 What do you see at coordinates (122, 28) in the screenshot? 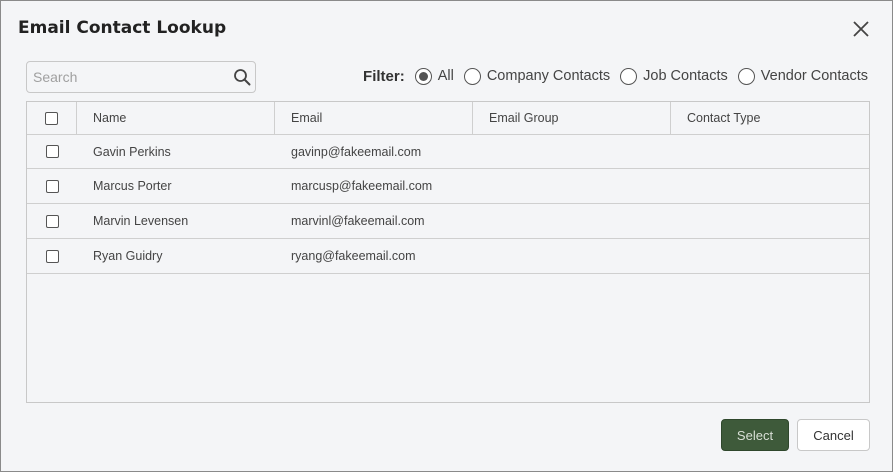
I see `dialog-title: Email Contact Lookup` at bounding box center [122, 28].